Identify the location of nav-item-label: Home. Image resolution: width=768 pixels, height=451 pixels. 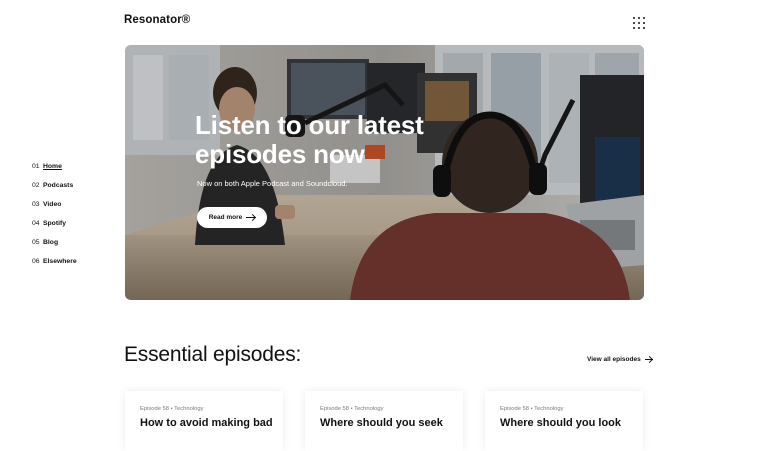
(52, 166).